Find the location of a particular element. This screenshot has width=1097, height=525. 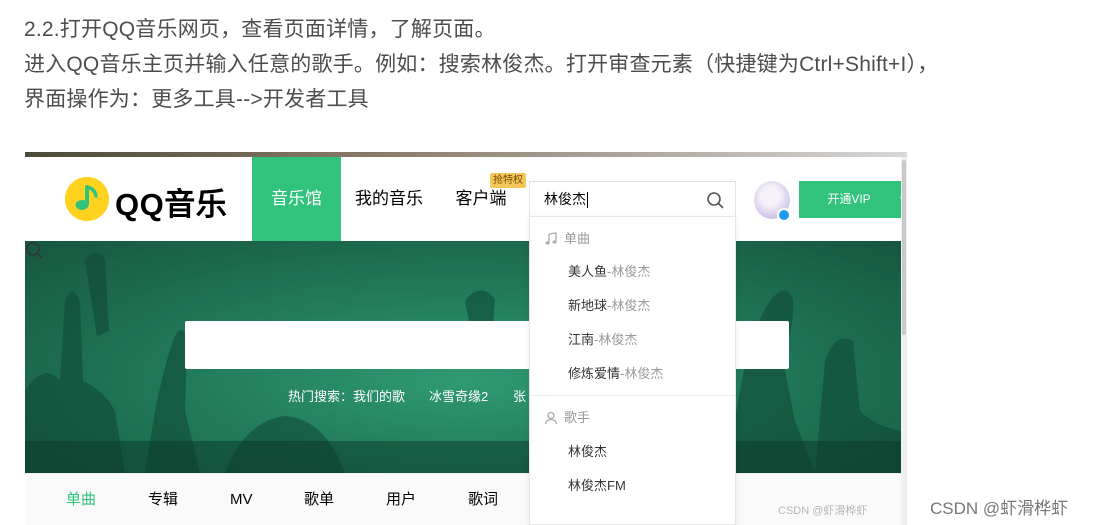

tab-playlists: 歌单 is located at coordinates (319, 499).